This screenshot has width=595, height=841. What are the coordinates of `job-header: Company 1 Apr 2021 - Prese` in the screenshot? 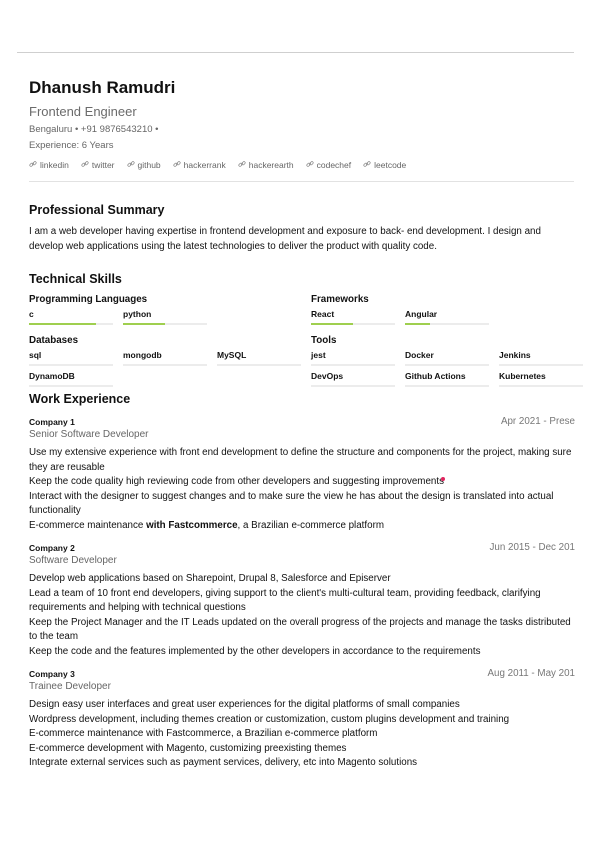 It's located at (302, 422).